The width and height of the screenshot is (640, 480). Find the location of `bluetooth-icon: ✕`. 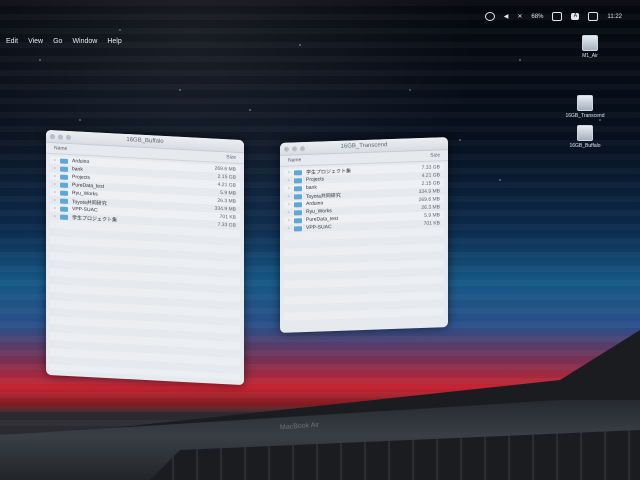

bluetooth-icon: ✕ is located at coordinates (519, 16).